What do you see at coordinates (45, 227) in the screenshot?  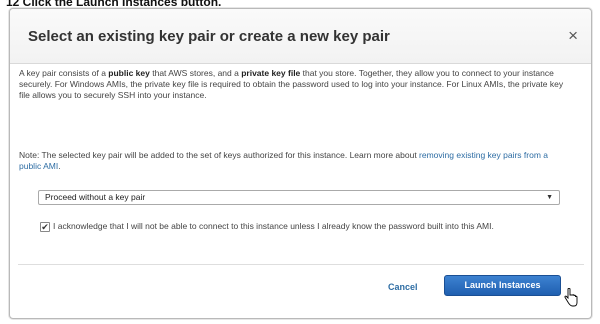 I see `acknowledge-checkbox: ✔` at bounding box center [45, 227].